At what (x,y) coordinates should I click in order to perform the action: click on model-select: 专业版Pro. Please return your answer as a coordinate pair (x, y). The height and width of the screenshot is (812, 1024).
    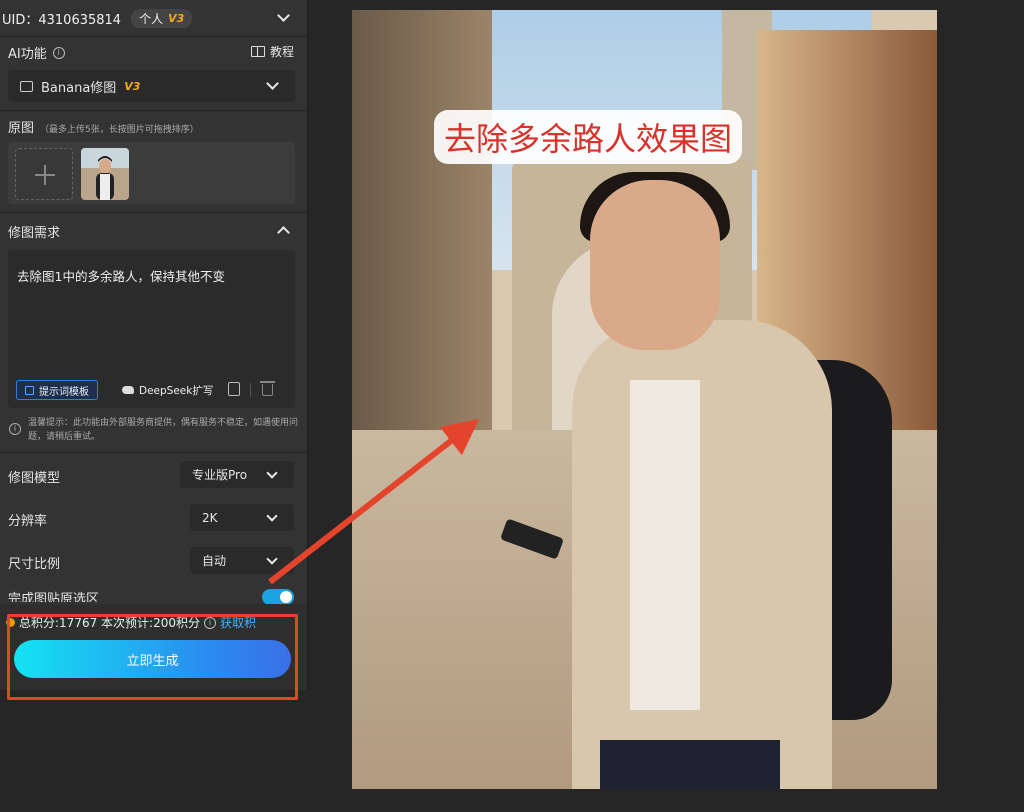
    Looking at the image, I should click on (237, 474).